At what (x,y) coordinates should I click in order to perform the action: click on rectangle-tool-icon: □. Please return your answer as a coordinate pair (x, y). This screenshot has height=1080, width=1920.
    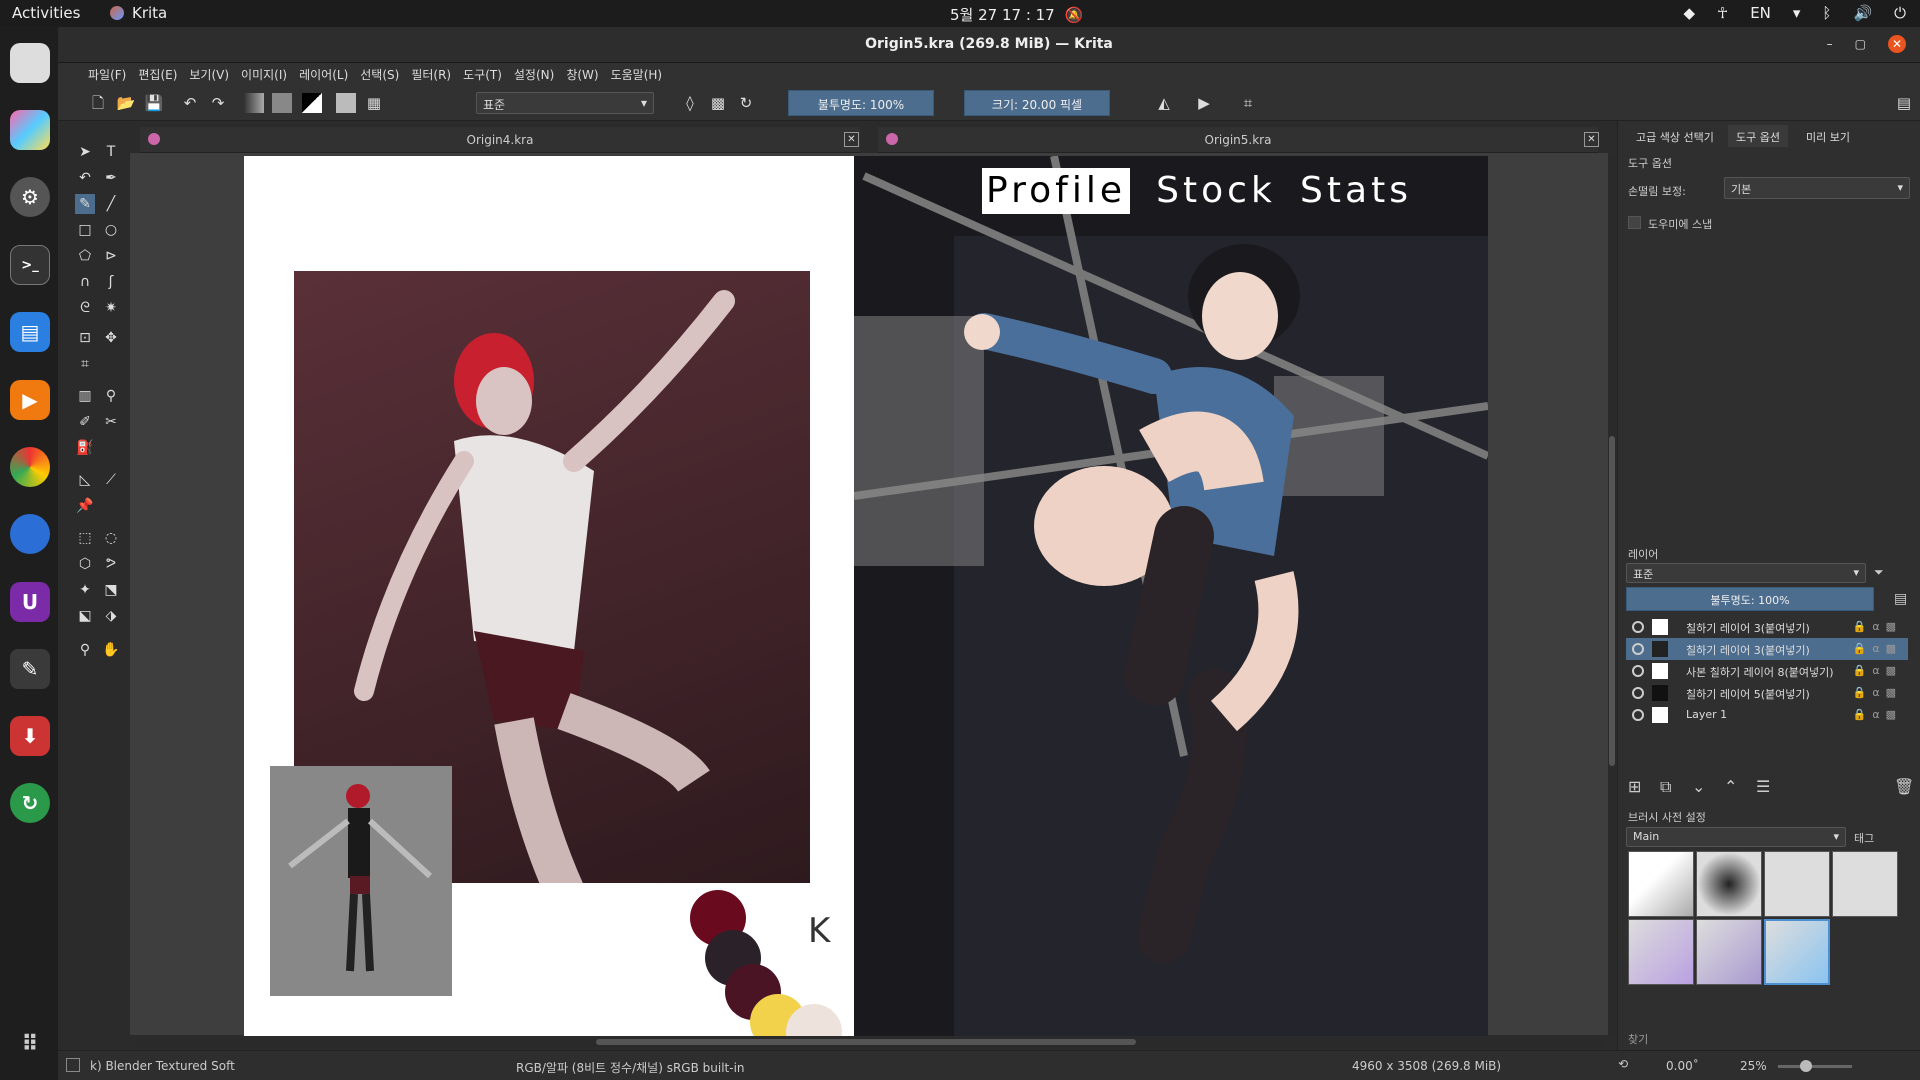
    Looking at the image, I should click on (85, 230).